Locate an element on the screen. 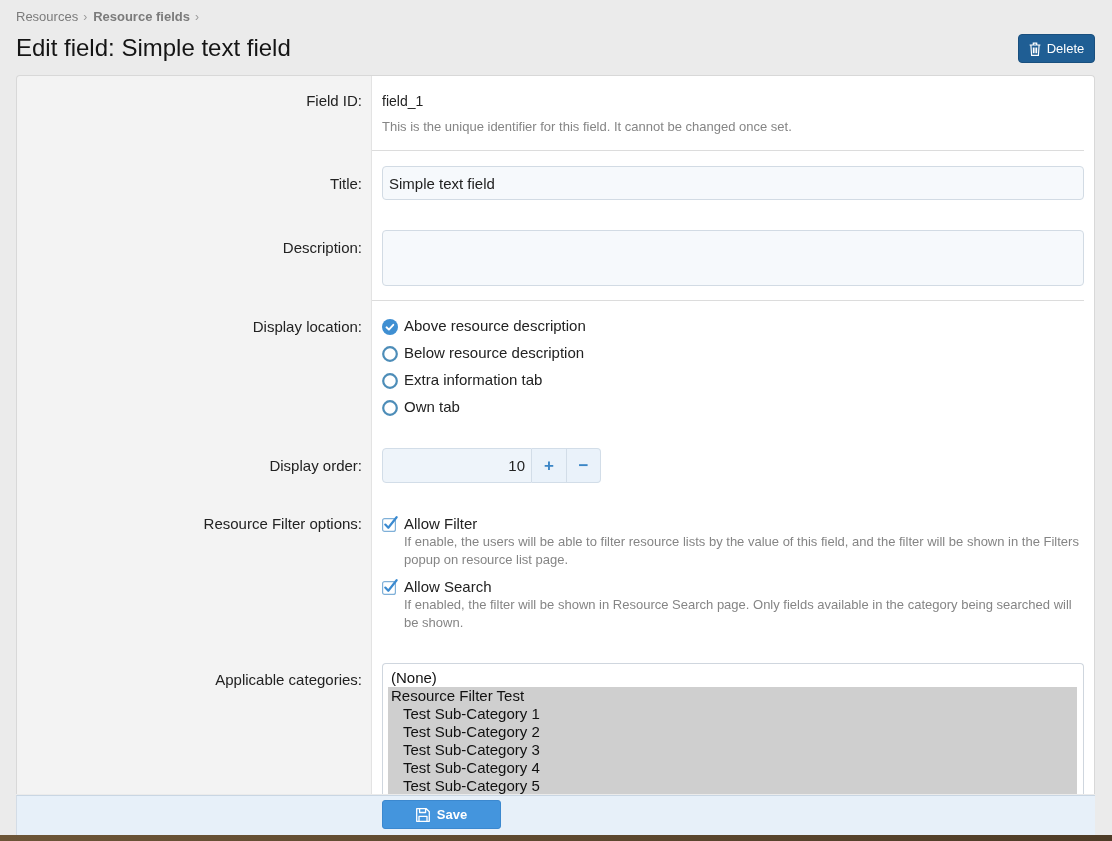 This screenshot has width=1112, height=841. option-hint: If enabled, the filter will be shown in Resource Search page. Only fields available in the category being searched will be shown. is located at coordinates (738, 614).